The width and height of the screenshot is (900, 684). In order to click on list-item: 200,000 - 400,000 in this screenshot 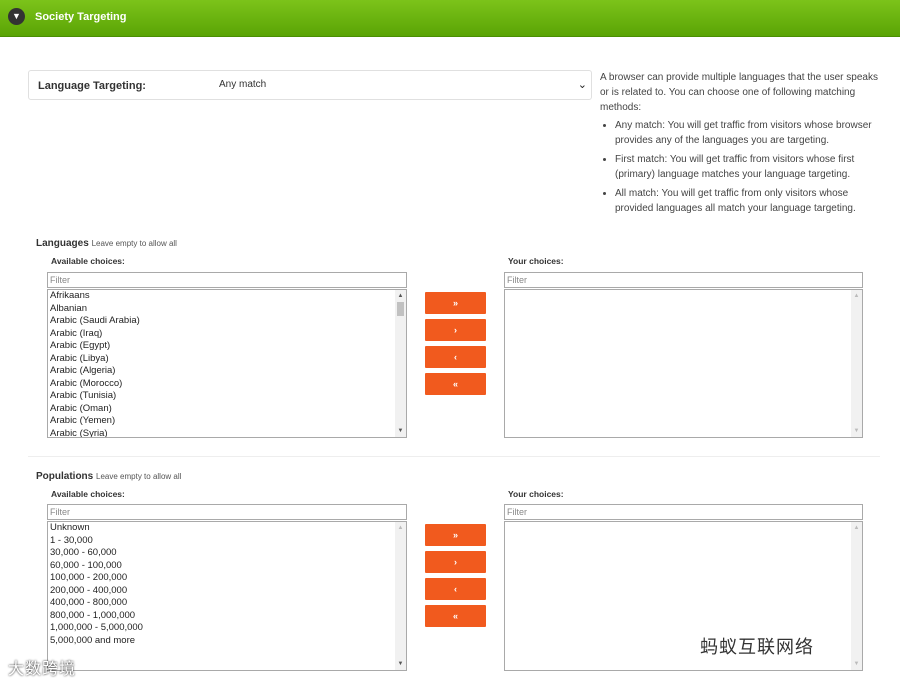, I will do `click(227, 591)`.